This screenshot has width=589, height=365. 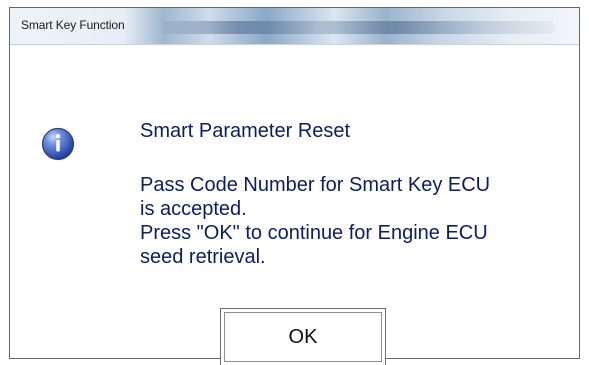 What do you see at coordinates (203, 257) in the screenshot?
I see `message-line: seed retrieval.` at bounding box center [203, 257].